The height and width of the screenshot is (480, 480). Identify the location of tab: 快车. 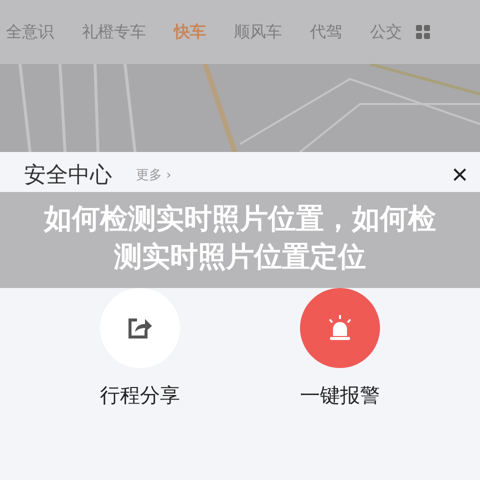
(190, 32).